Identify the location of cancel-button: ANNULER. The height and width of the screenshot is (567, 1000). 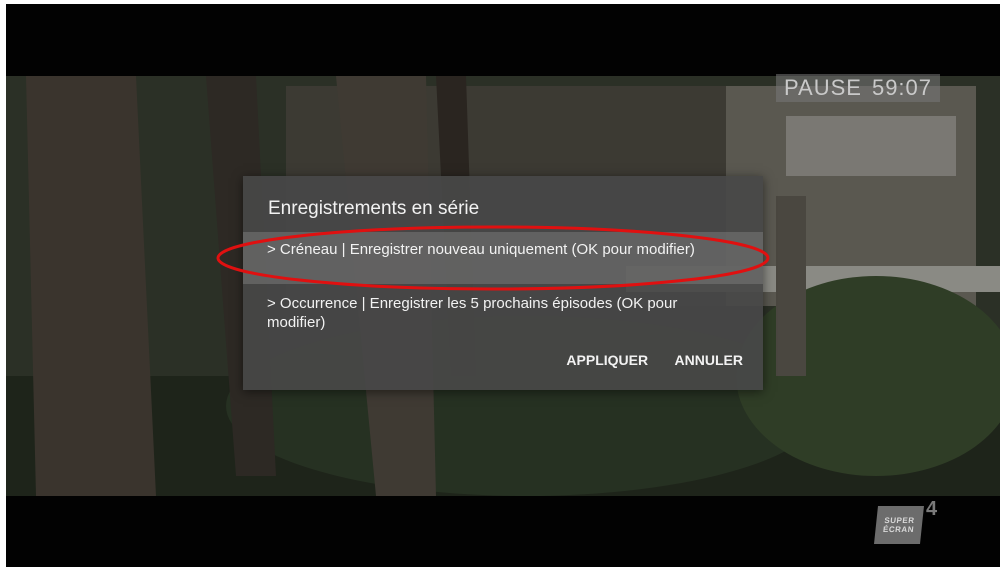
(709, 360).